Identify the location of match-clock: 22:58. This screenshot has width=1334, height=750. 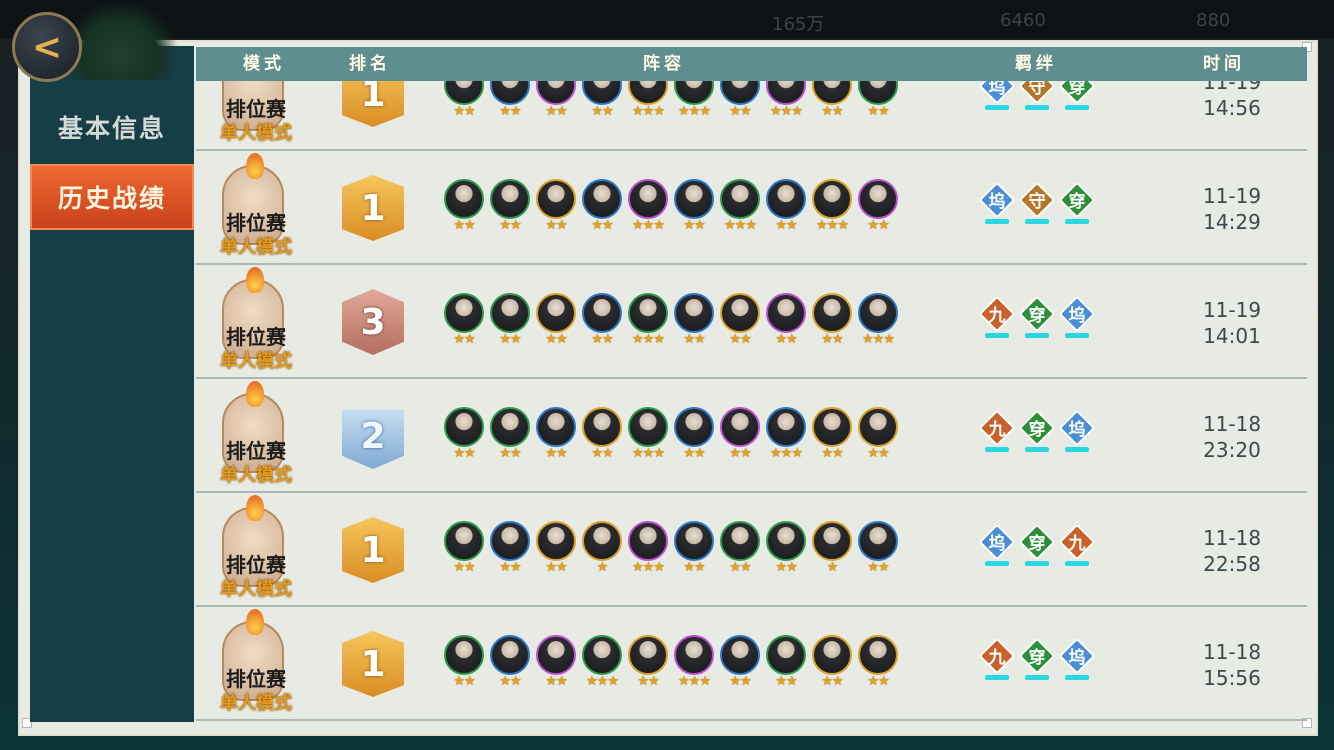
(1232, 564).